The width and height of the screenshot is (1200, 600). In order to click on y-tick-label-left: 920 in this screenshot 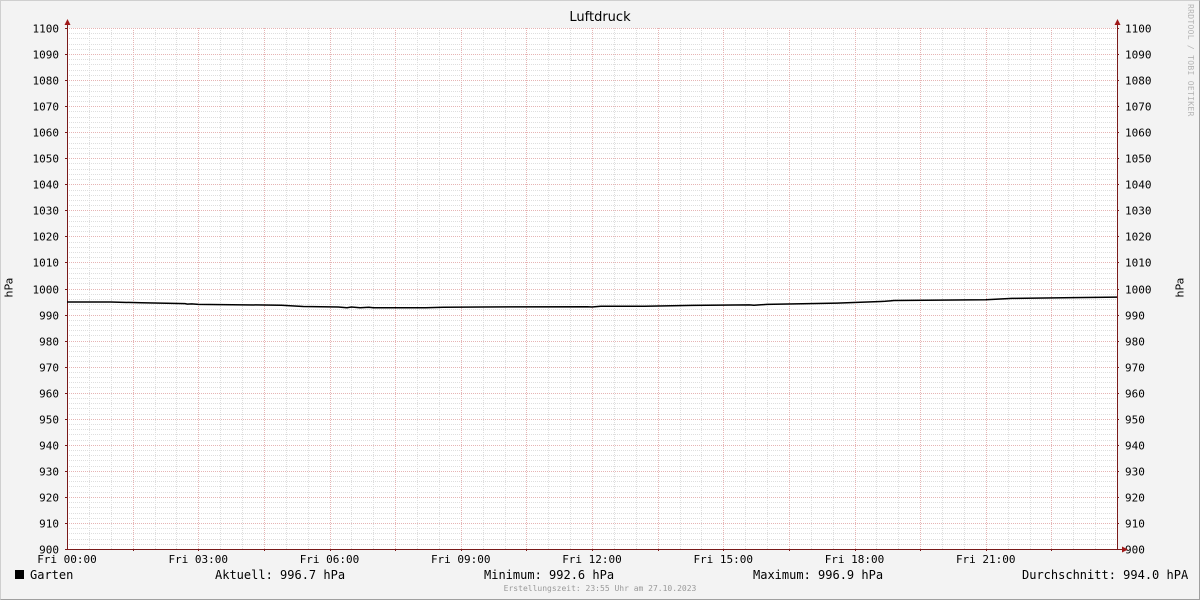, I will do `click(49, 498)`.